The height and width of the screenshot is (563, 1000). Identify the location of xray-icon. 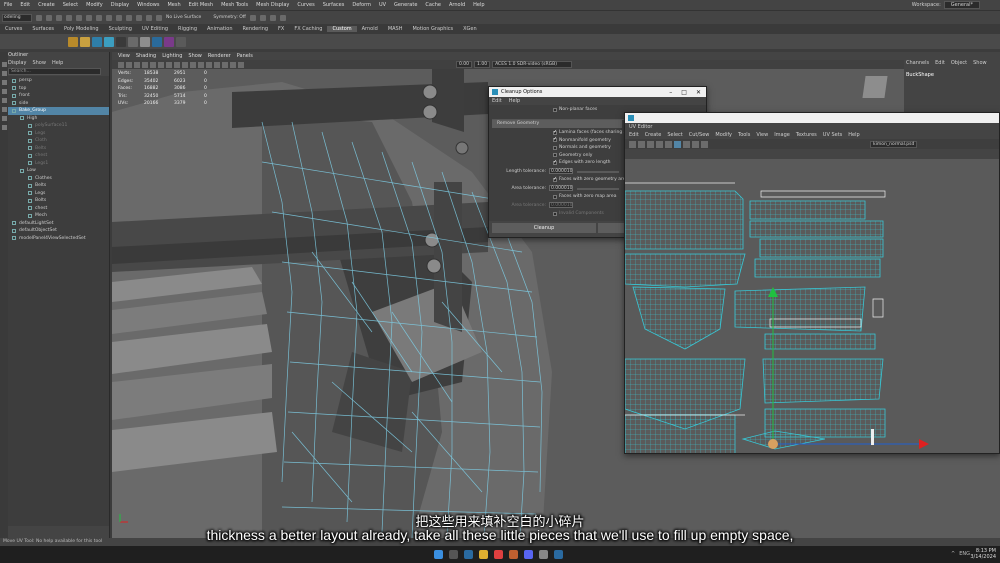
(241, 64).